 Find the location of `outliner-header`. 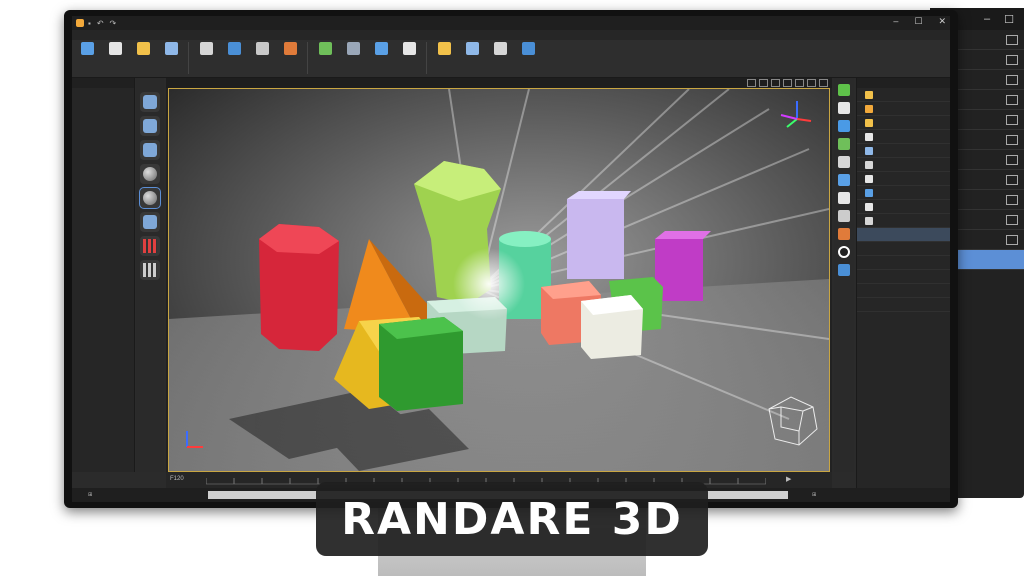

outliner-header is located at coordinates (903, 83).